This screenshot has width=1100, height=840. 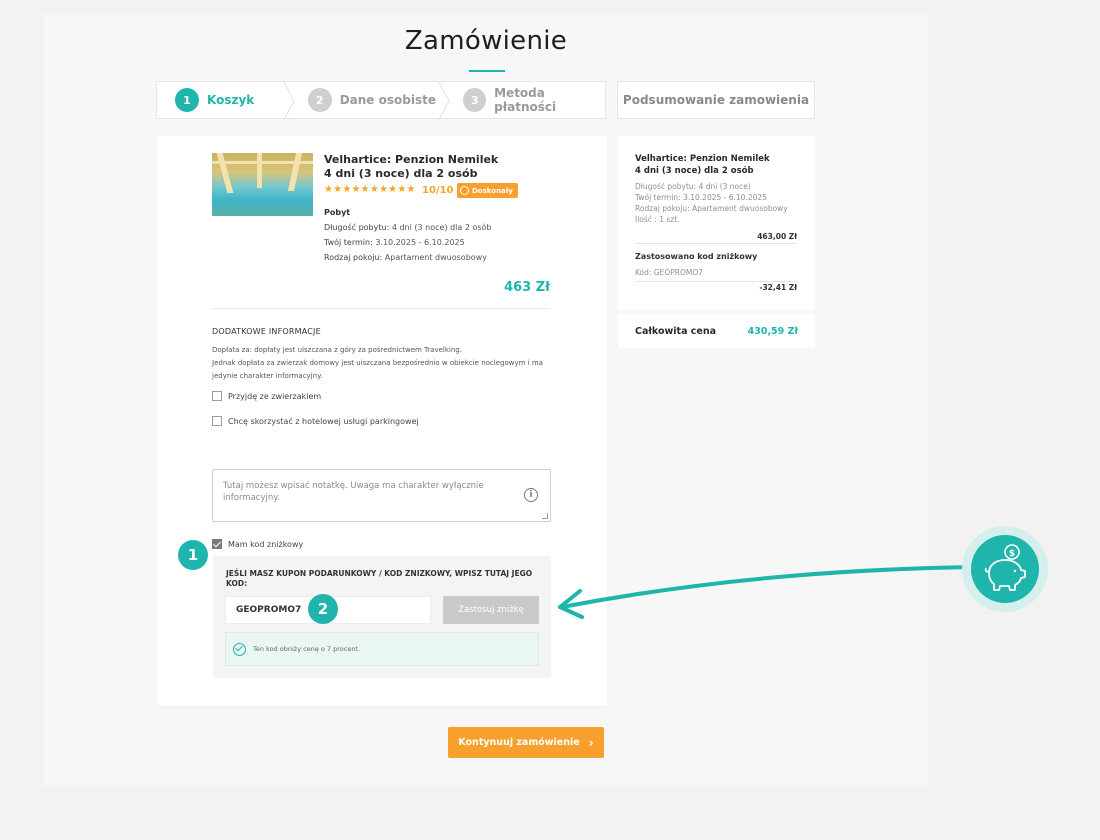 What do you see at coordinates (531, 495) in the screenshot?
I see `info-icon: i` at bounding box center [531, 495].